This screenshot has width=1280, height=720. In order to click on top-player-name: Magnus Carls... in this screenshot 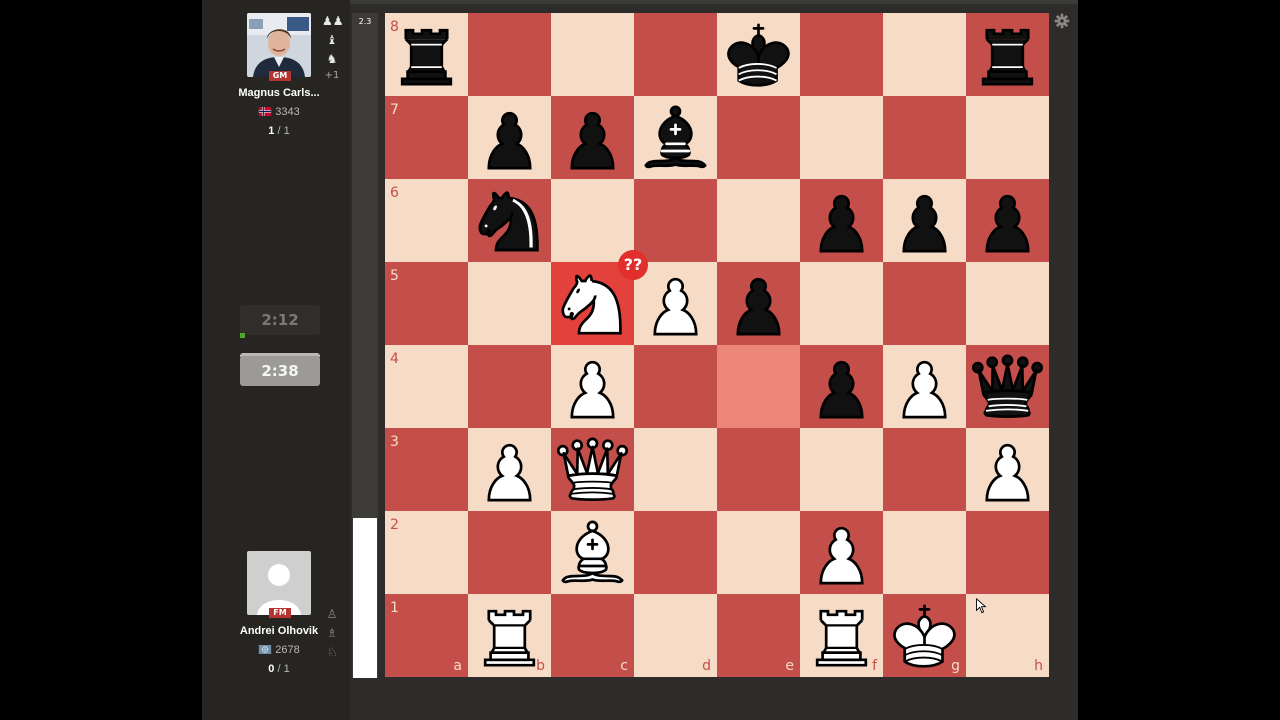, I will do `click(279, 93)`.